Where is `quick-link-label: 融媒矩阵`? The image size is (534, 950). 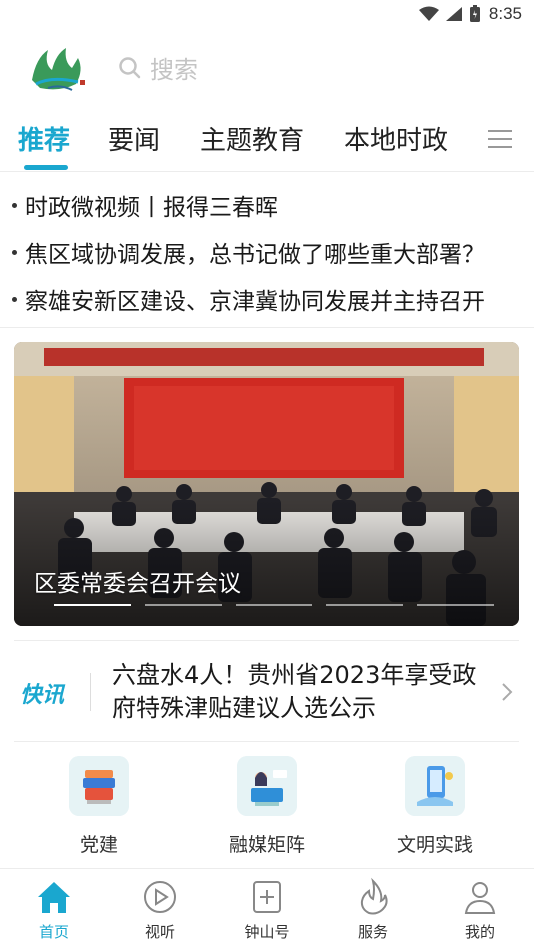
quick-link-label: 融媒矩阵 is located at coordinates (266, 845).